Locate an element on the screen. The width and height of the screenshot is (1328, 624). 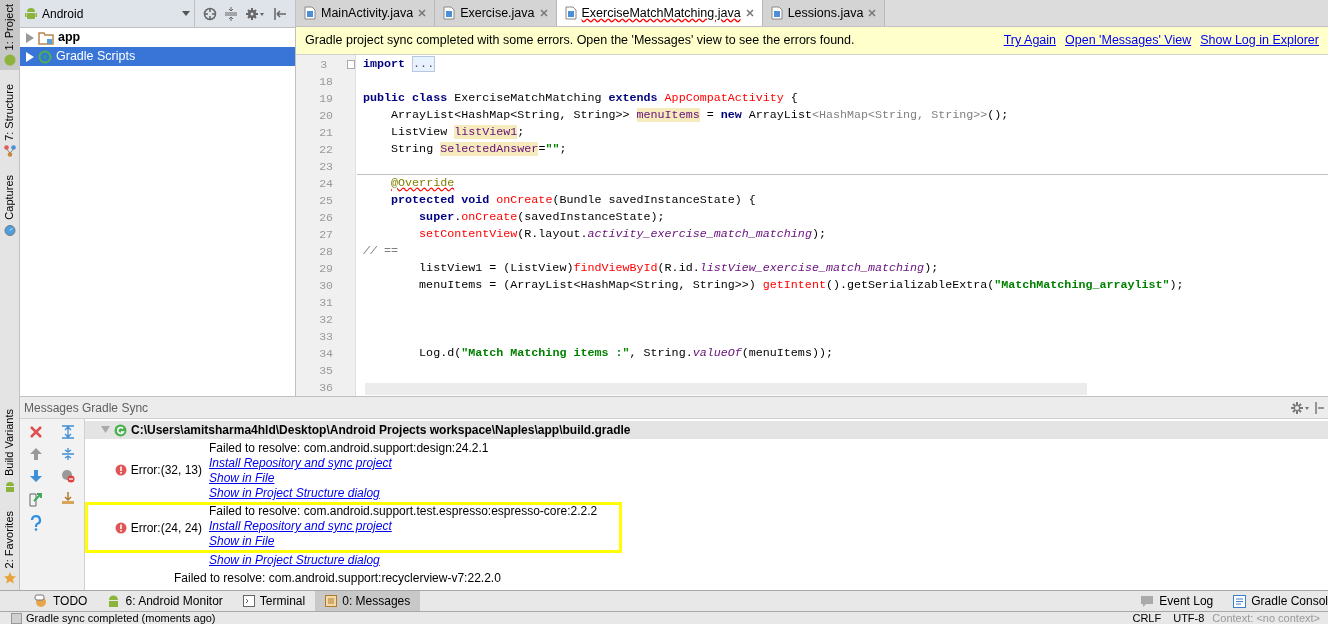
context-label: Context: <no context> is located at coordinates (1266, 618).